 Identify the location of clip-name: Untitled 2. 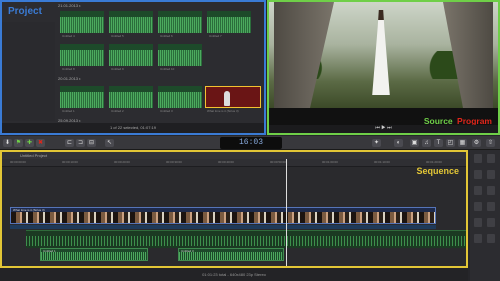
(117, 111).